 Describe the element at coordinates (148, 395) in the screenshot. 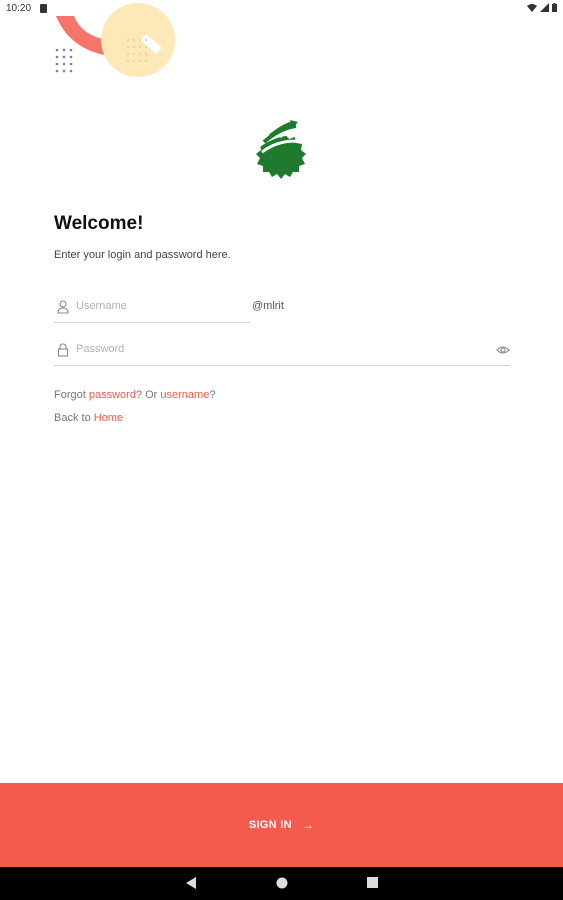

I see `or-text: ? Or` at that location.